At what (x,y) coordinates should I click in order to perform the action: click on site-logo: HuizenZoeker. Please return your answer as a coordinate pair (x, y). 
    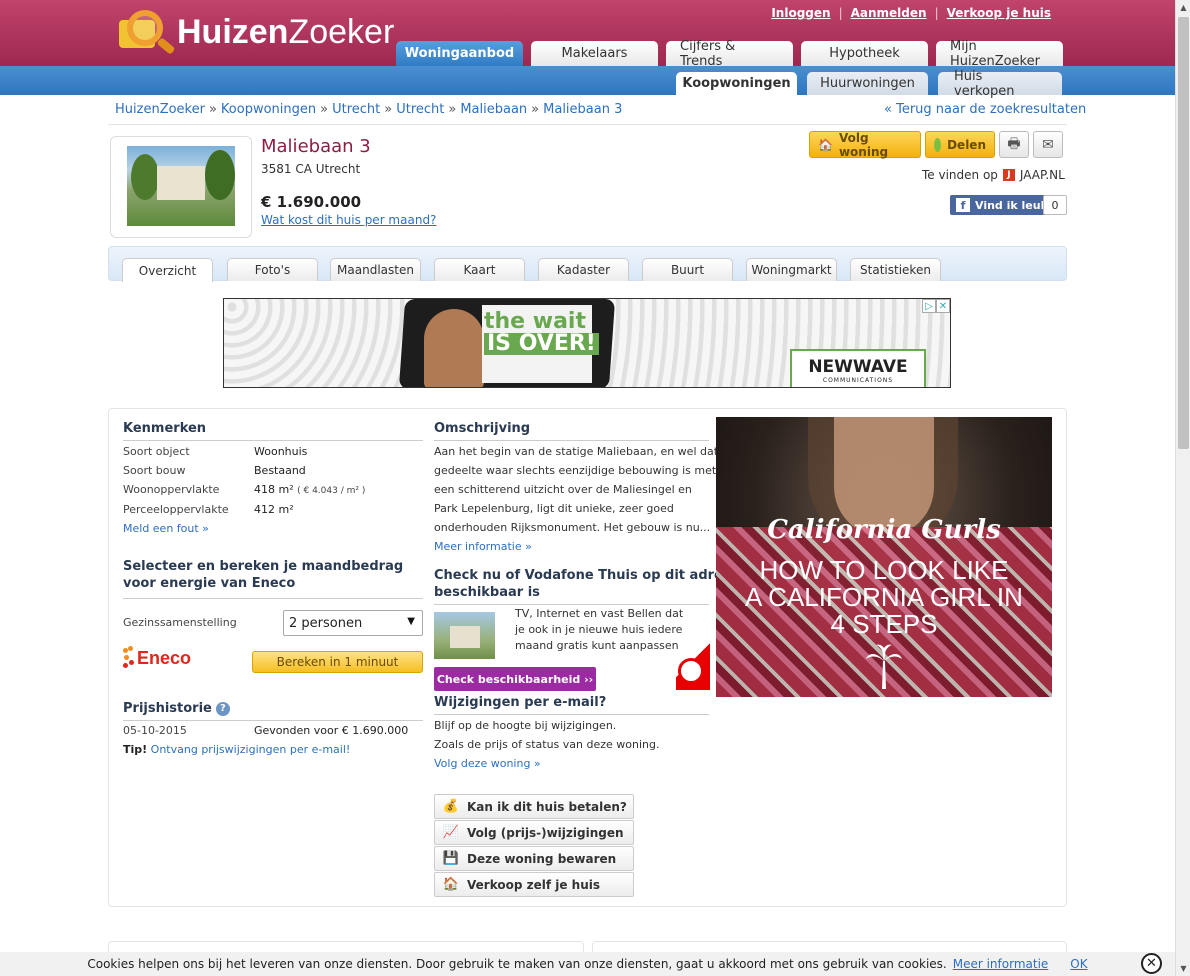
    Looking at the image, I should click on (253, 32).